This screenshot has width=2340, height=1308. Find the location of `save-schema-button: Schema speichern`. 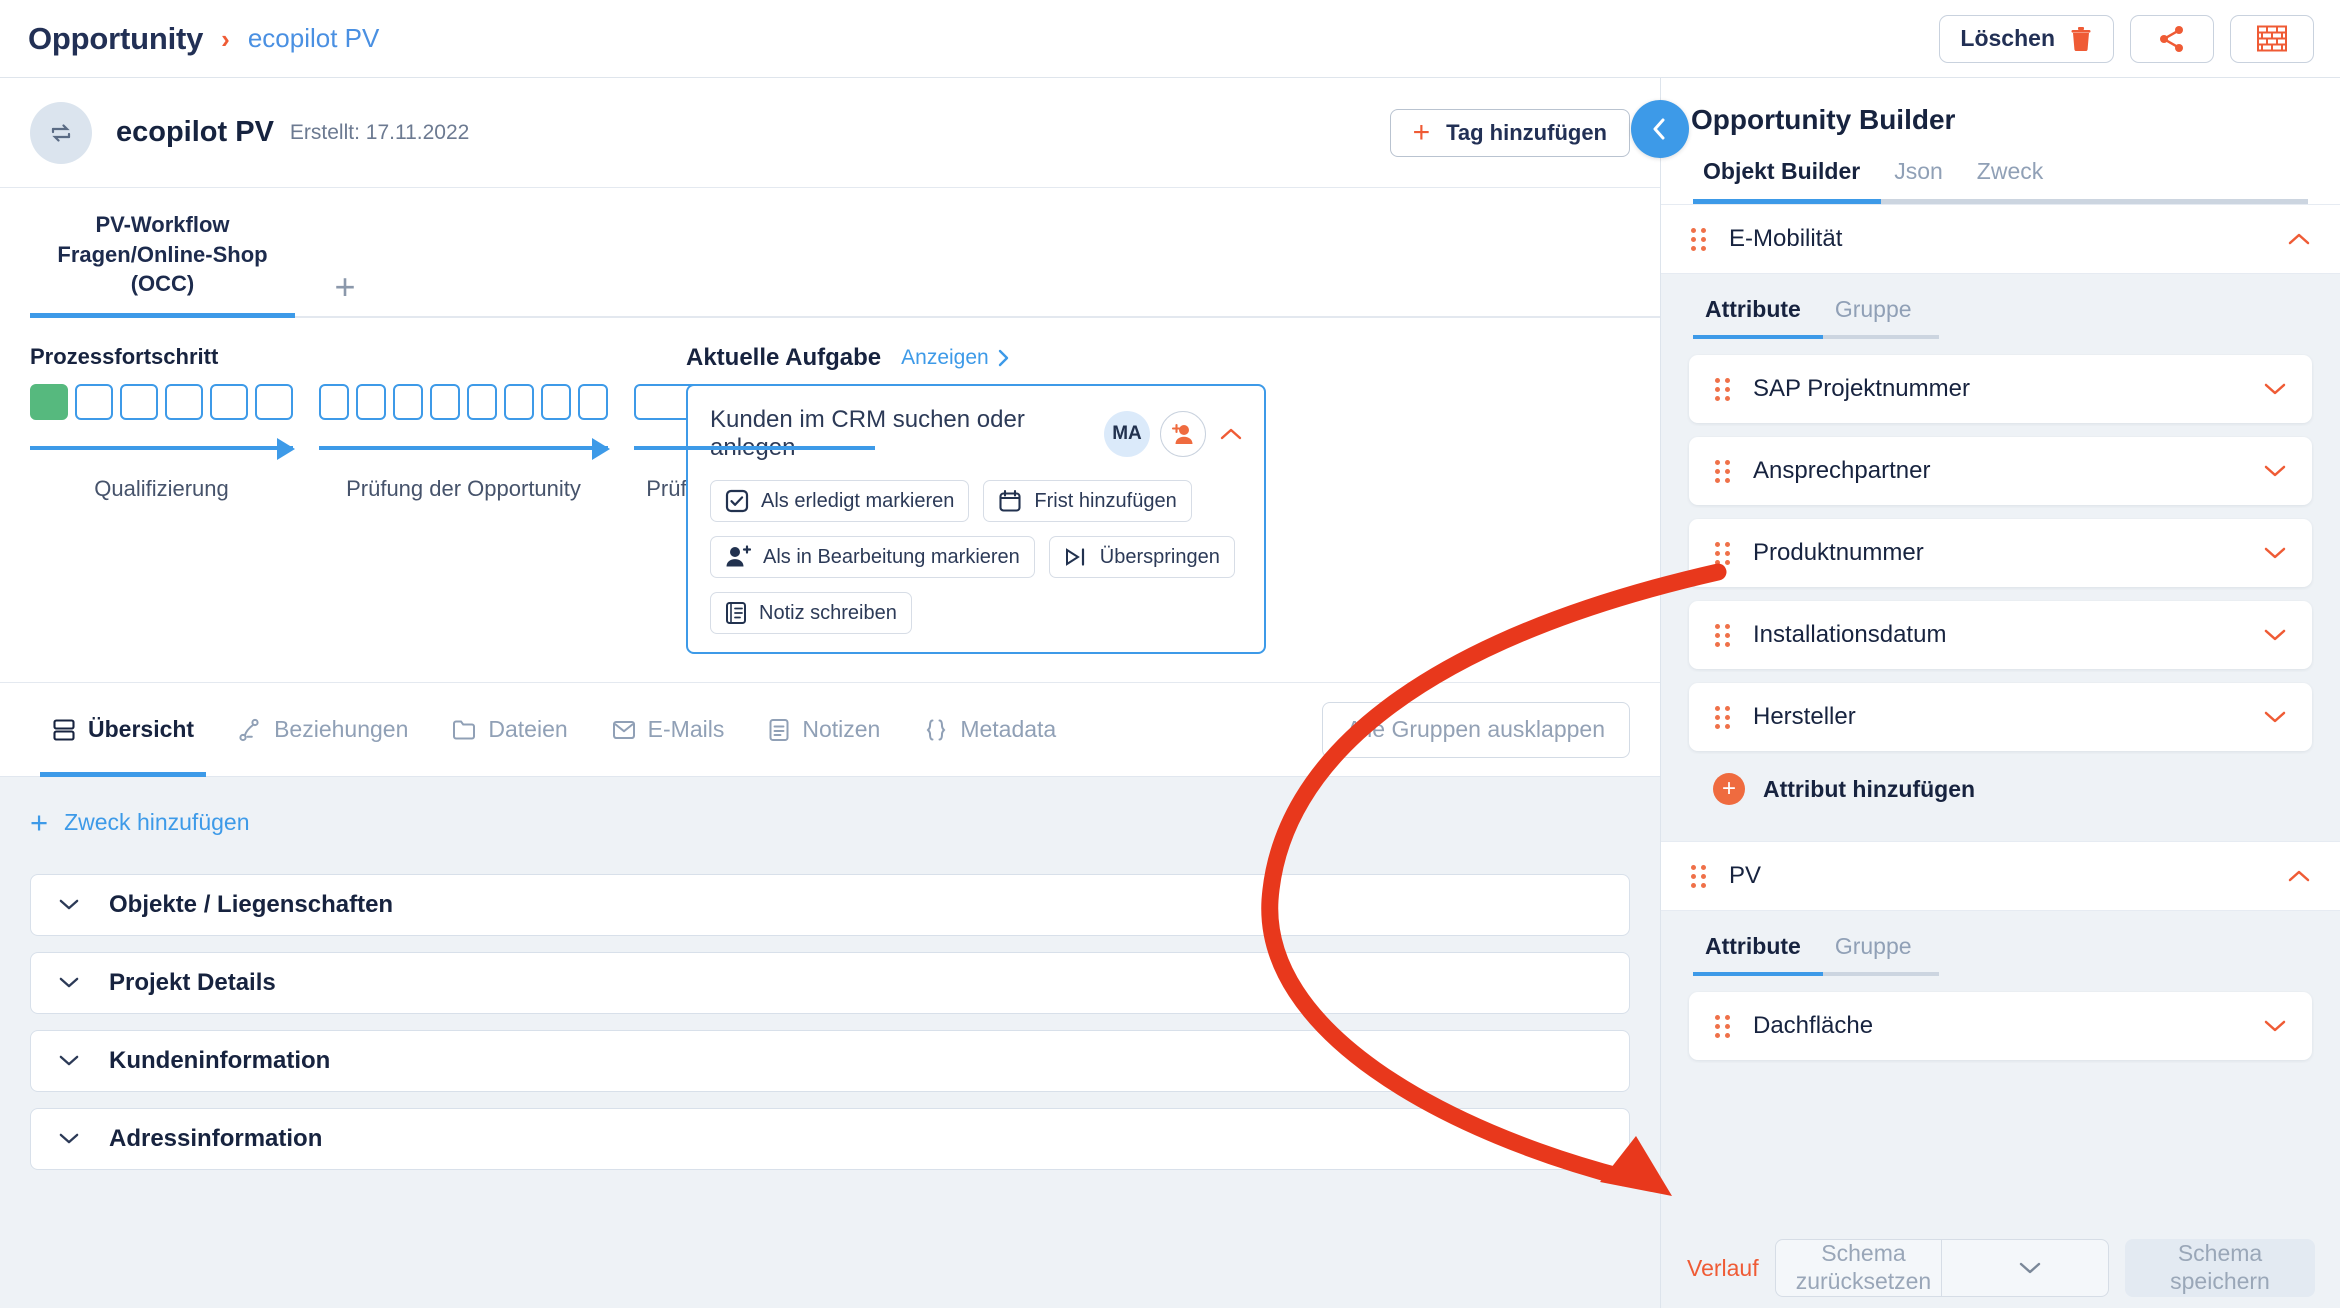

save-schema-button: Schema speichern is located at coordinates (2220, 1268).